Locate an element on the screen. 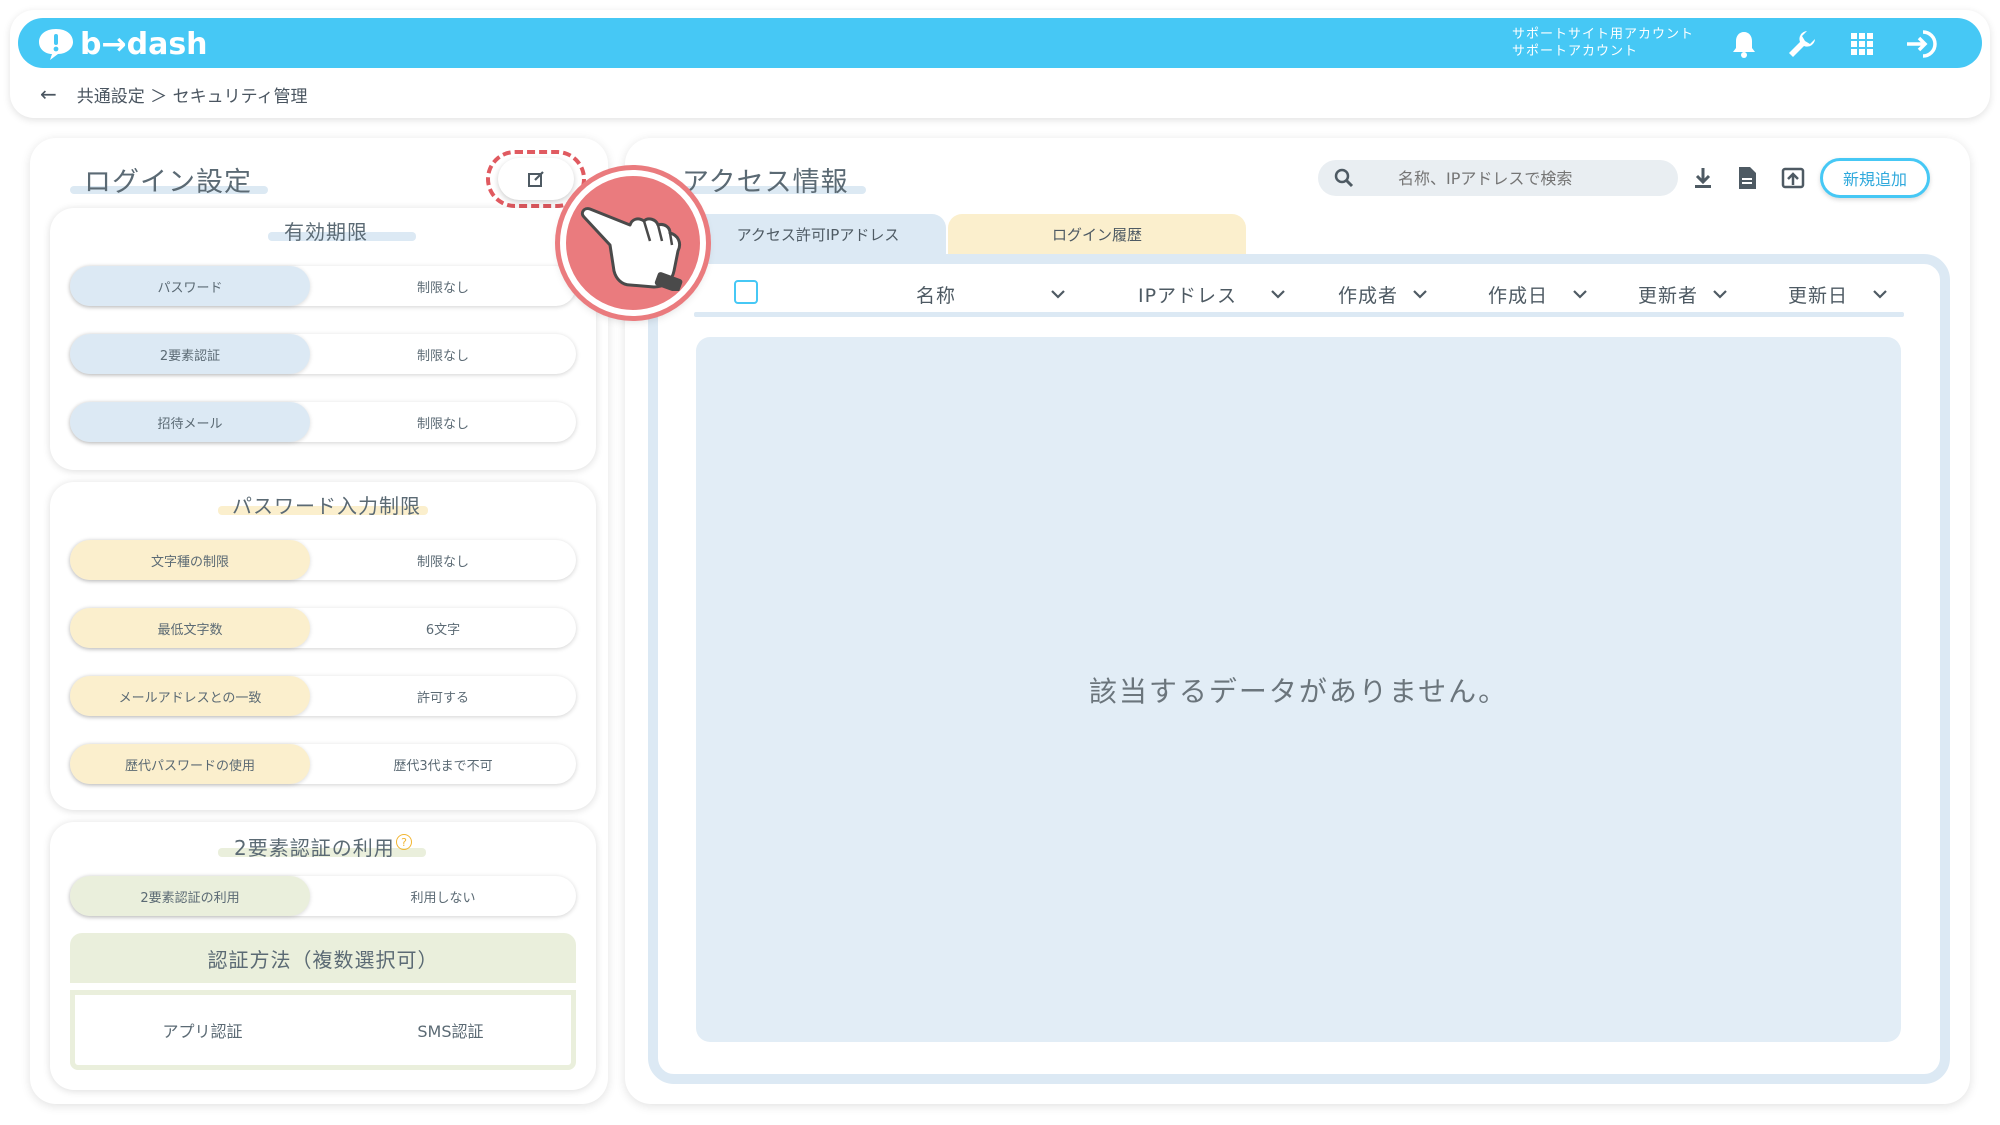 The width and height of the screenshot is (2000, 1125). row-value: 利用しない is located at coordinates (443, 896).